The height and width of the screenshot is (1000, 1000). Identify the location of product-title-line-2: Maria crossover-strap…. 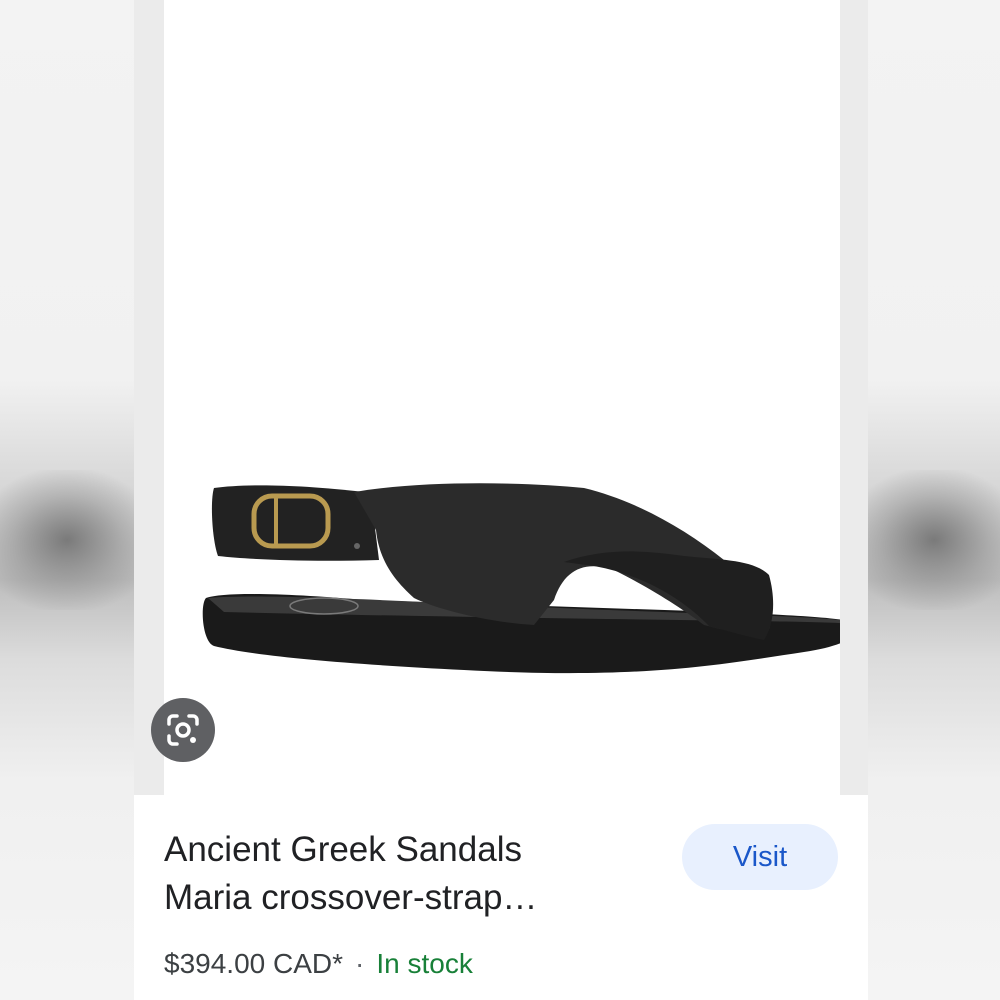
(351, 897).